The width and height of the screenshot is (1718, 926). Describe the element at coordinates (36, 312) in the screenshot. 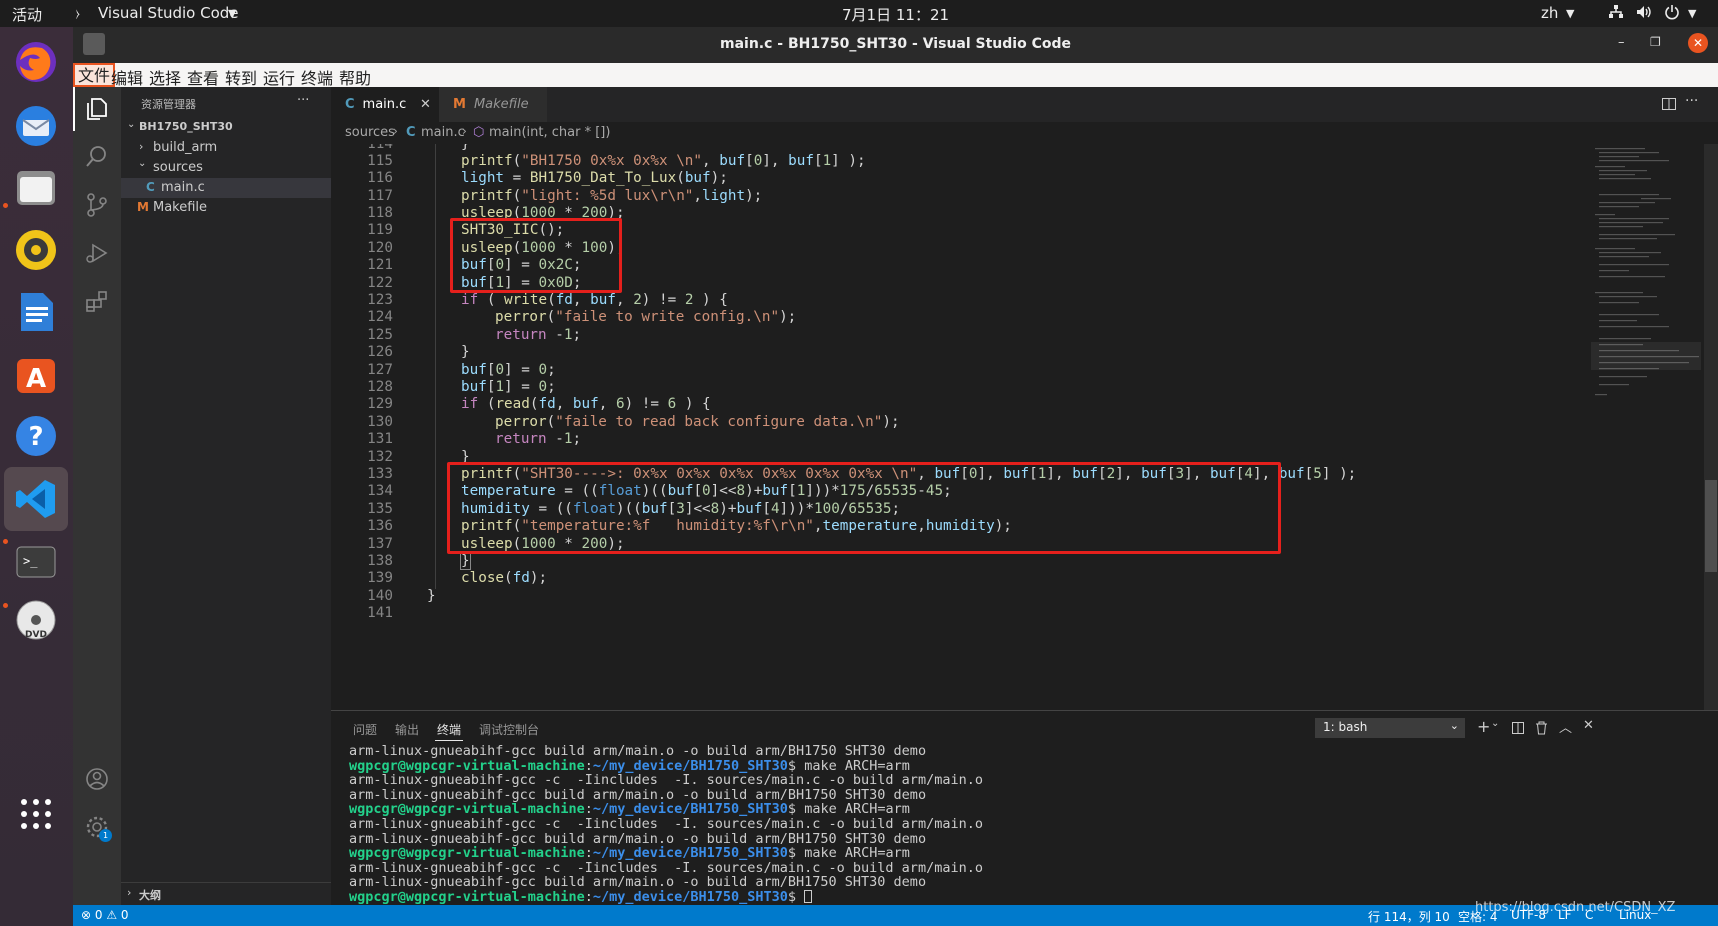

I see `writer-icon` at that location.